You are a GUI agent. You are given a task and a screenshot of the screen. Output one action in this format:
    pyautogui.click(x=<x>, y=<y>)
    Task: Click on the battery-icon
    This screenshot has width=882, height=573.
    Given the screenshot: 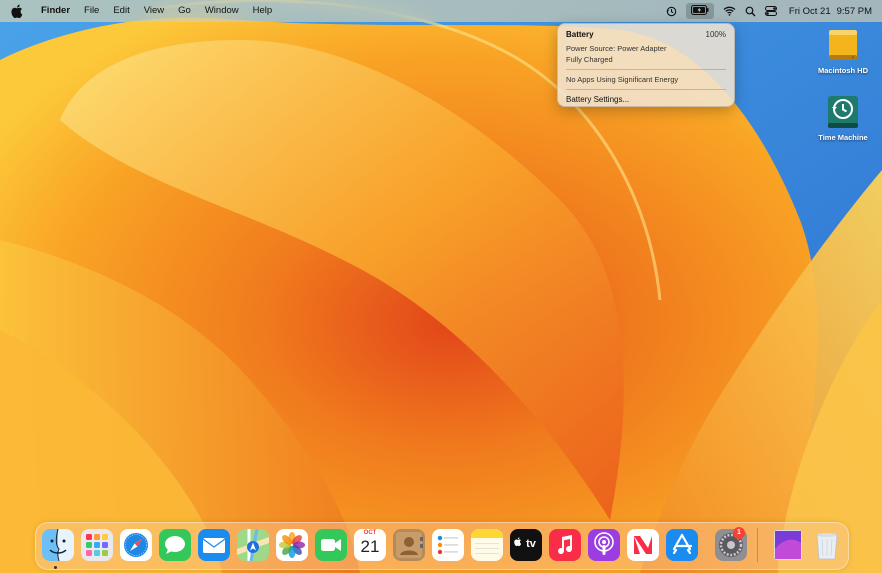 What is the action you would take?
    pyautogui.click(x=699, y=11)
    